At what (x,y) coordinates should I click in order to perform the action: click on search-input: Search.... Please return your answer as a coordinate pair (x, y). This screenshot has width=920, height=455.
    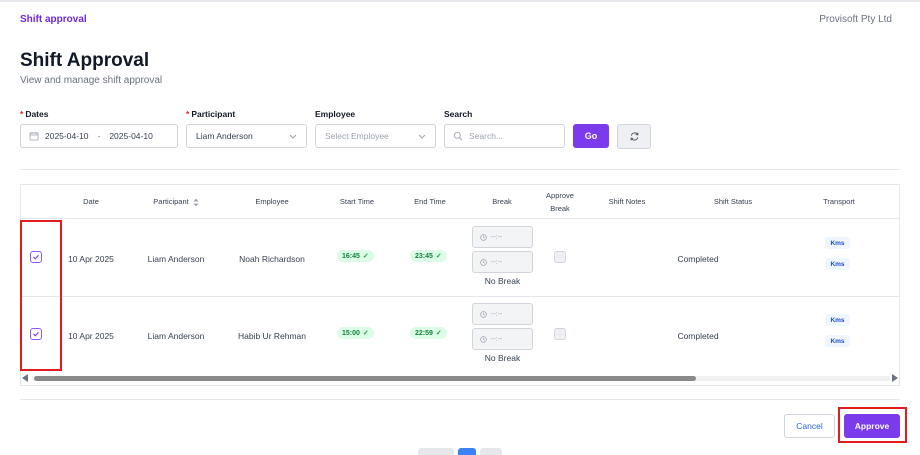
    Looking at the image, I should click on (504, 136).